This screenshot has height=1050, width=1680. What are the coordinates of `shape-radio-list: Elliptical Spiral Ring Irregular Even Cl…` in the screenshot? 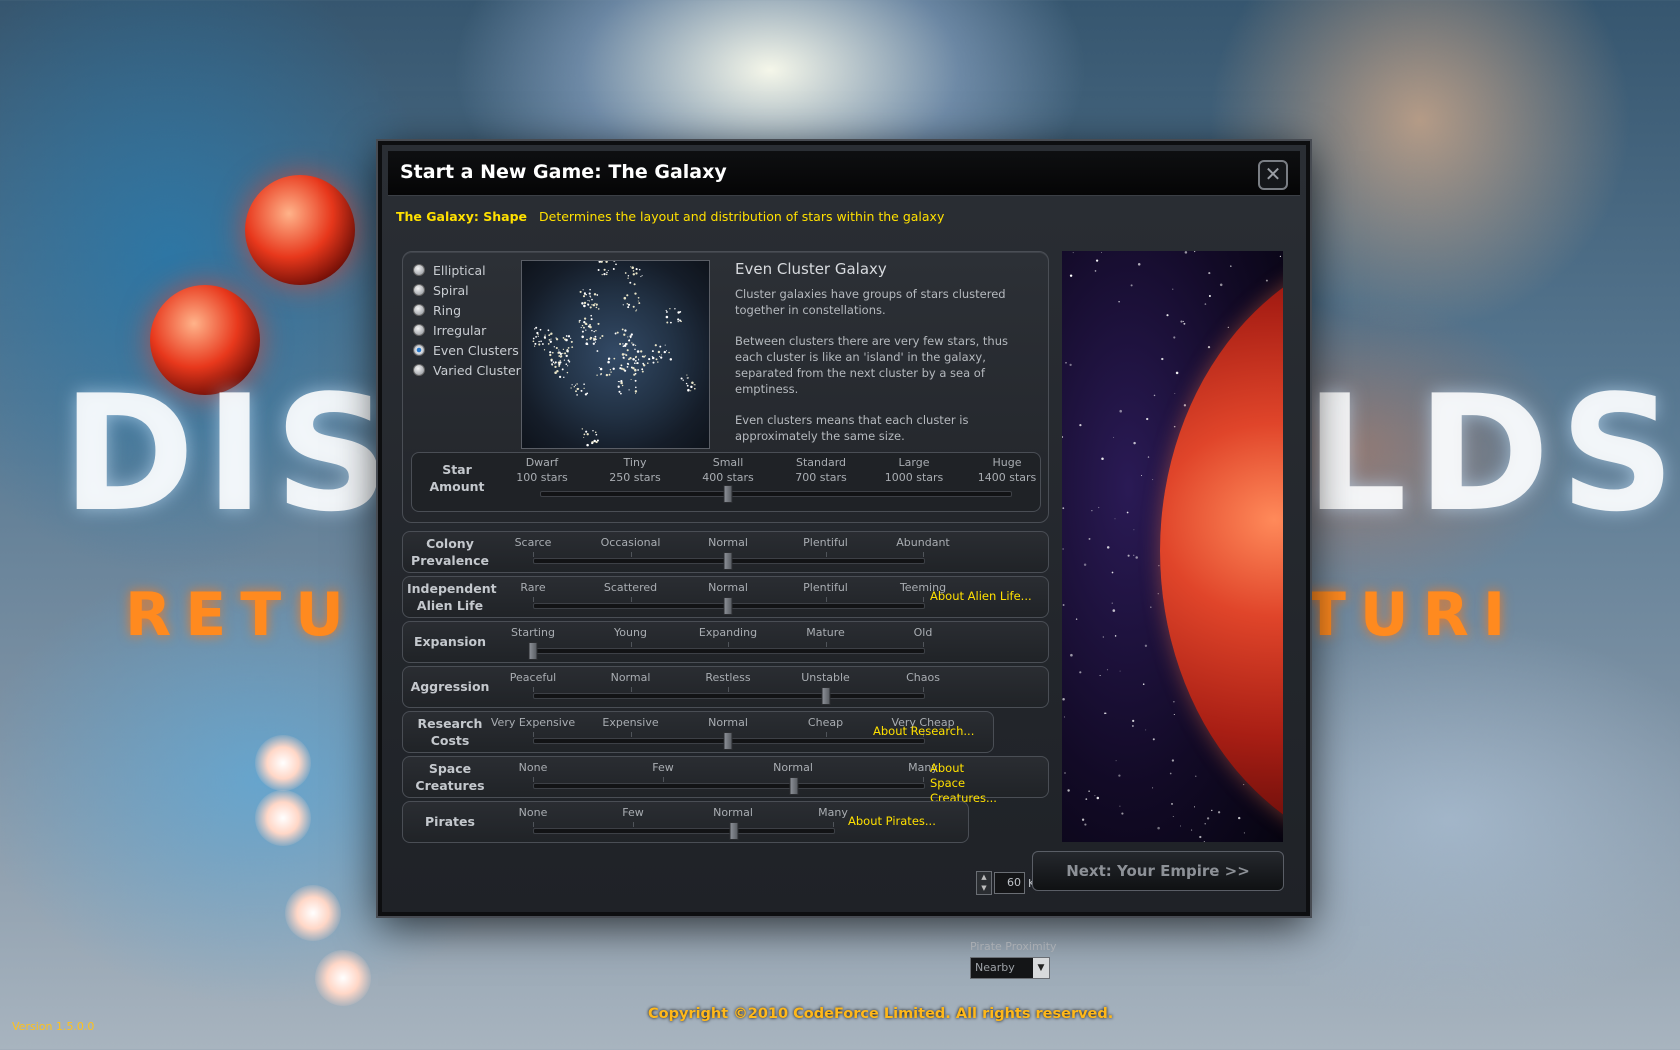 It's located at (470, 320).